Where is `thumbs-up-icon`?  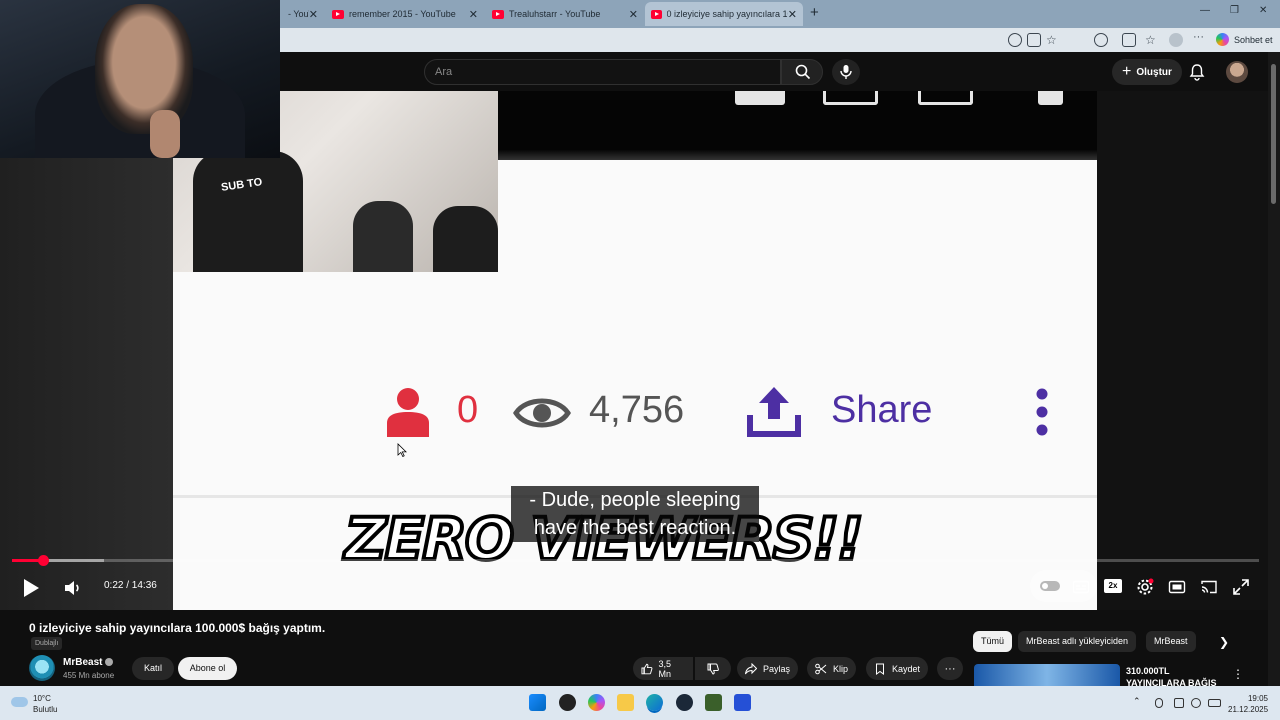 thumbs-up-icon is located at coordinates (647, 668).